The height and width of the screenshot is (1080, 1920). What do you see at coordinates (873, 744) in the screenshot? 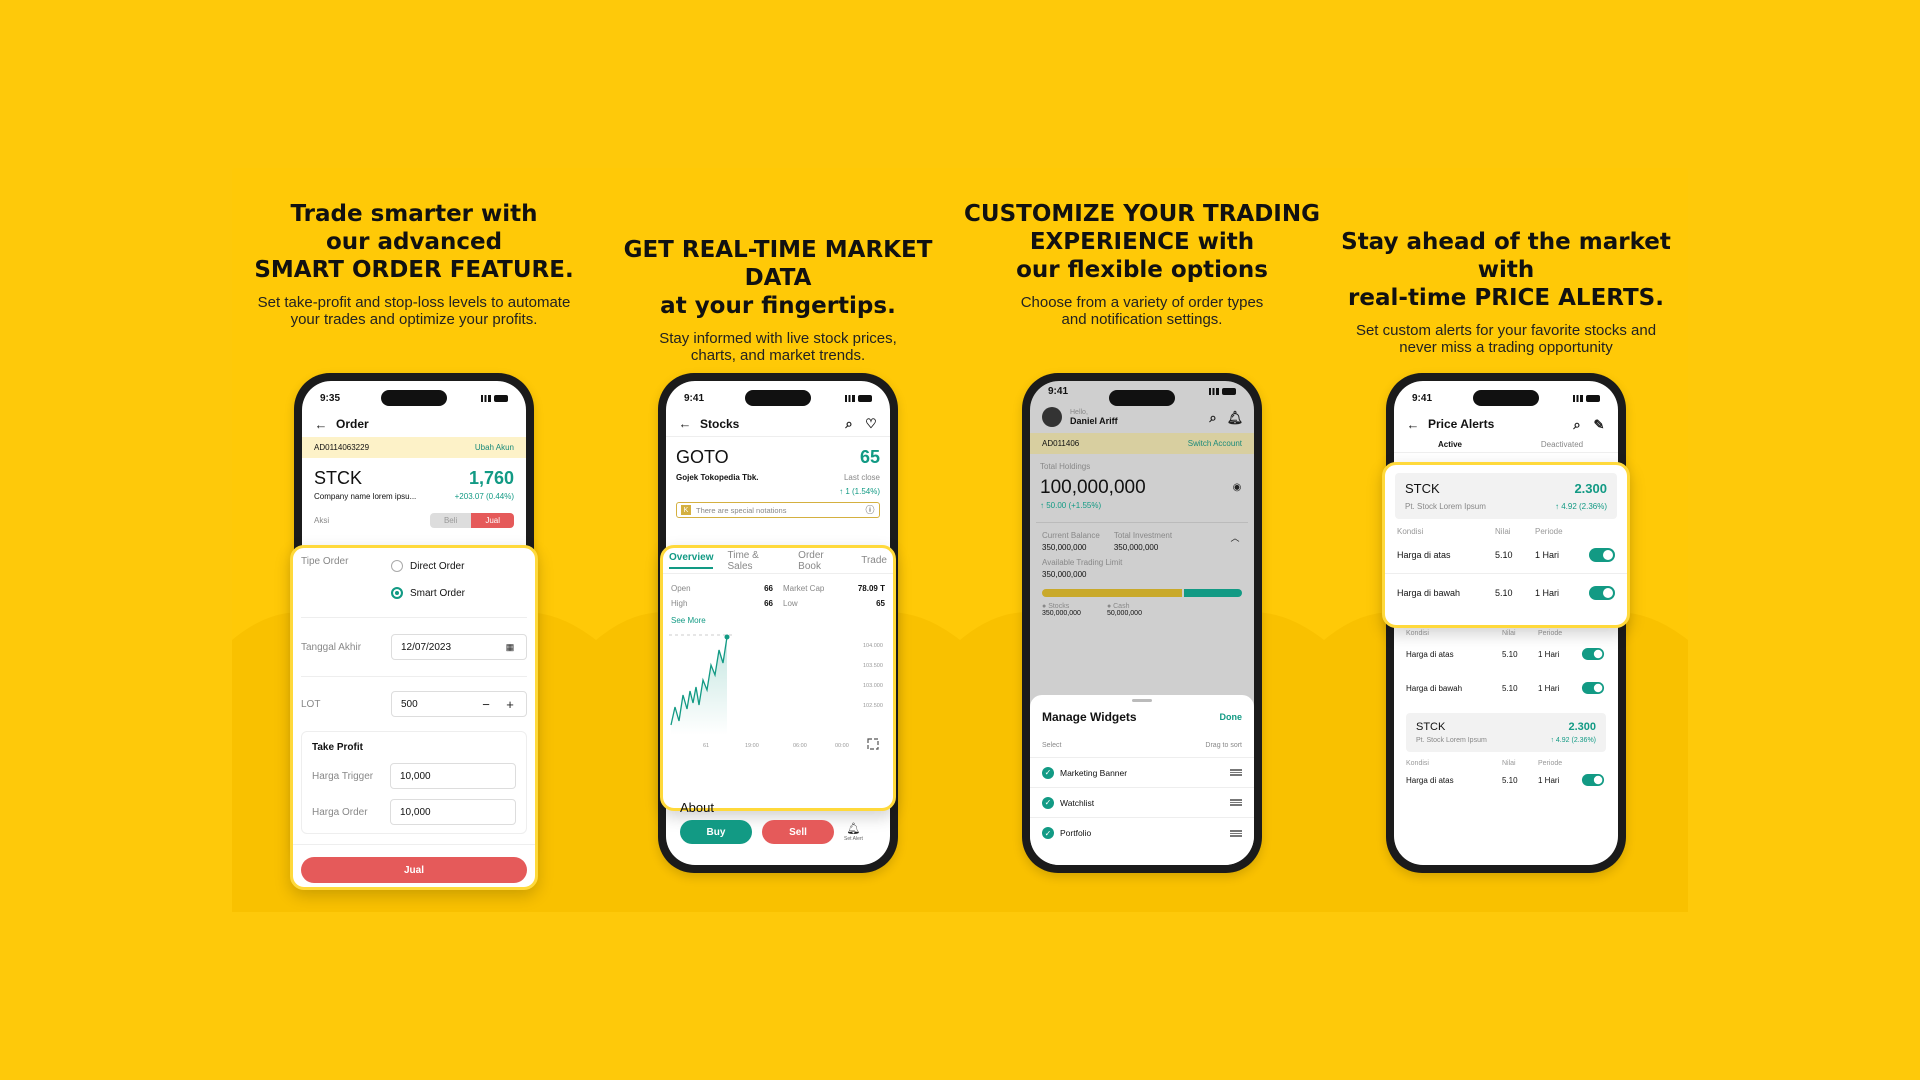
I see `fullscreen-icon` at bounding box center [873, 744].